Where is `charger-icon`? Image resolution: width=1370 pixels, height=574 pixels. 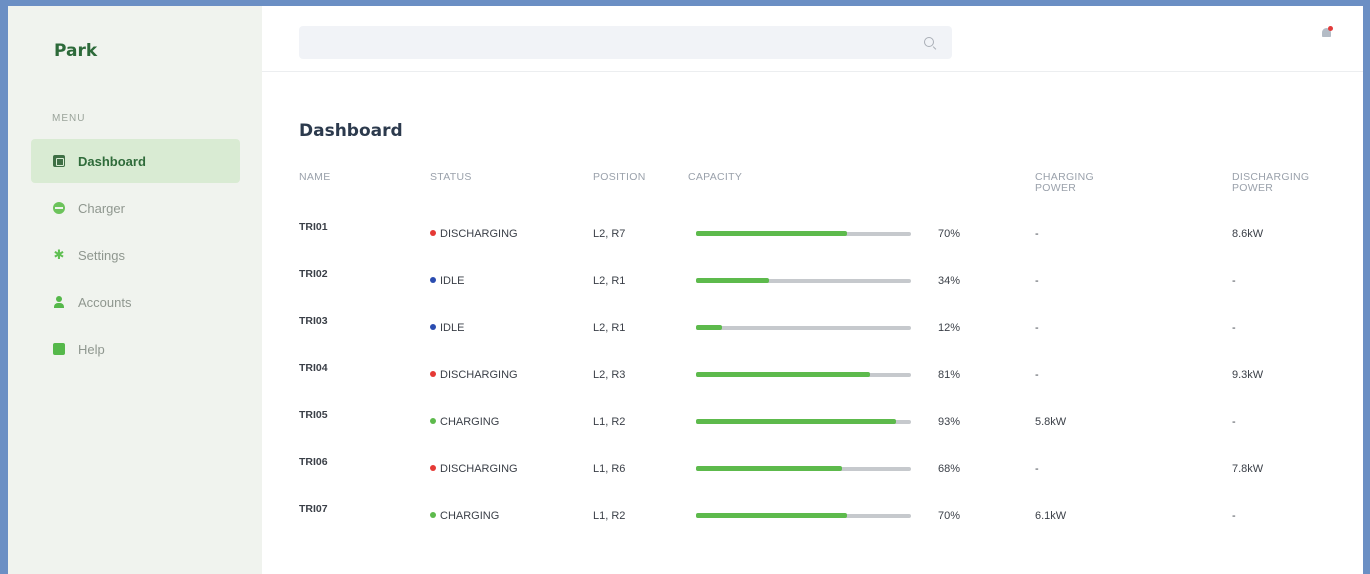
charger-icon is located at coordinates (59, 208).